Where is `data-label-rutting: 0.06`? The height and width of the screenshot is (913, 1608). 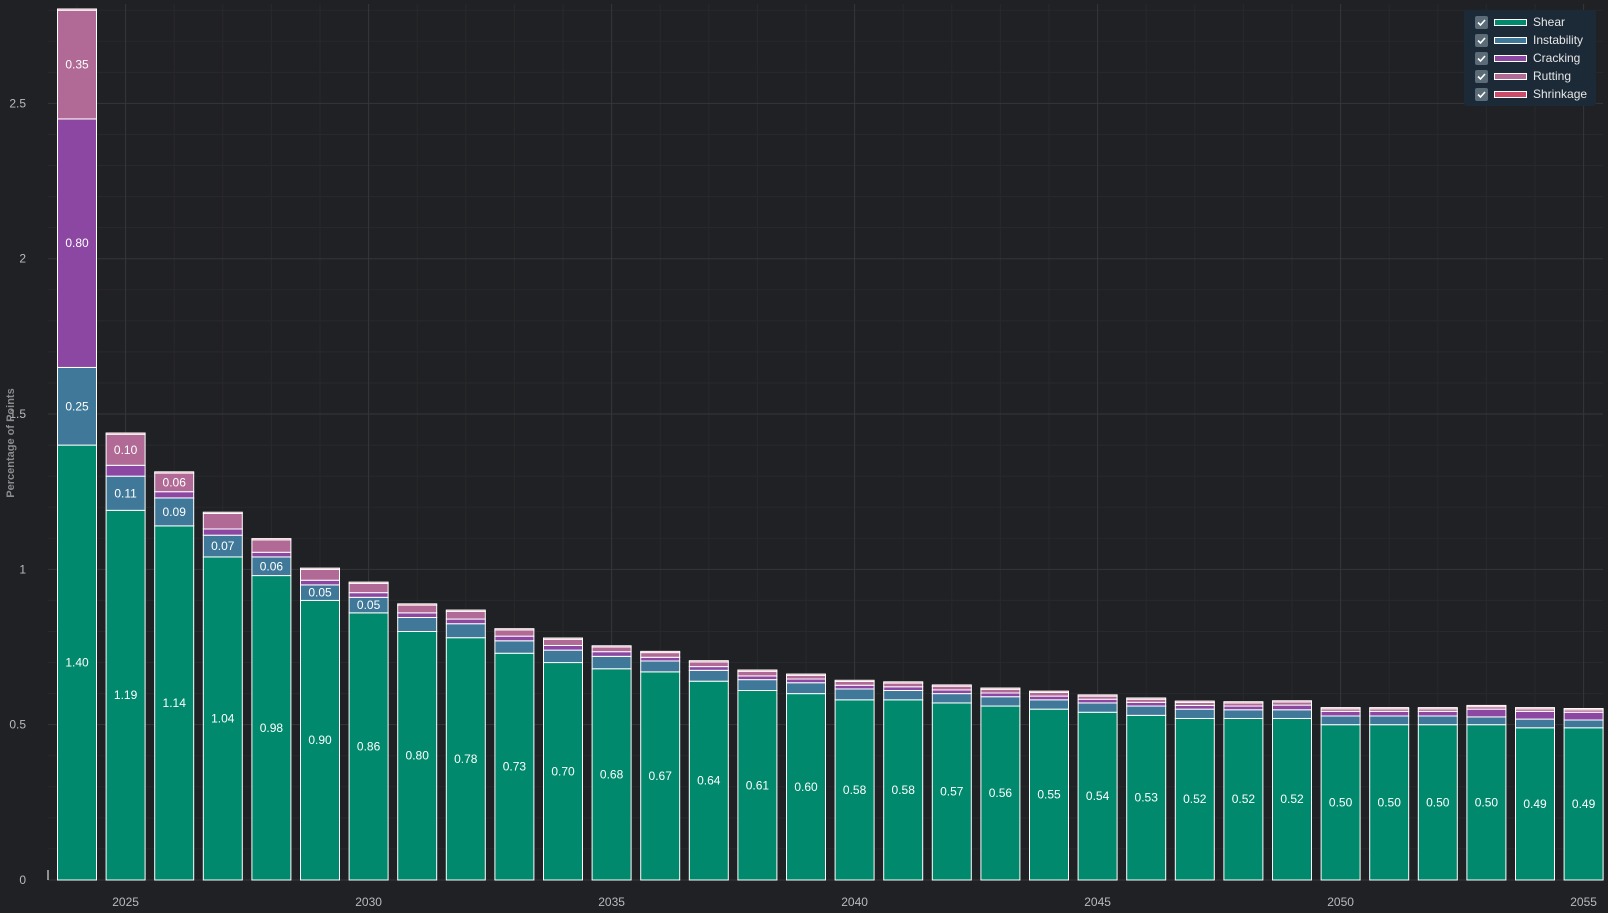 data-label-rutting: 0.06 is located at coordinates (175, 482).